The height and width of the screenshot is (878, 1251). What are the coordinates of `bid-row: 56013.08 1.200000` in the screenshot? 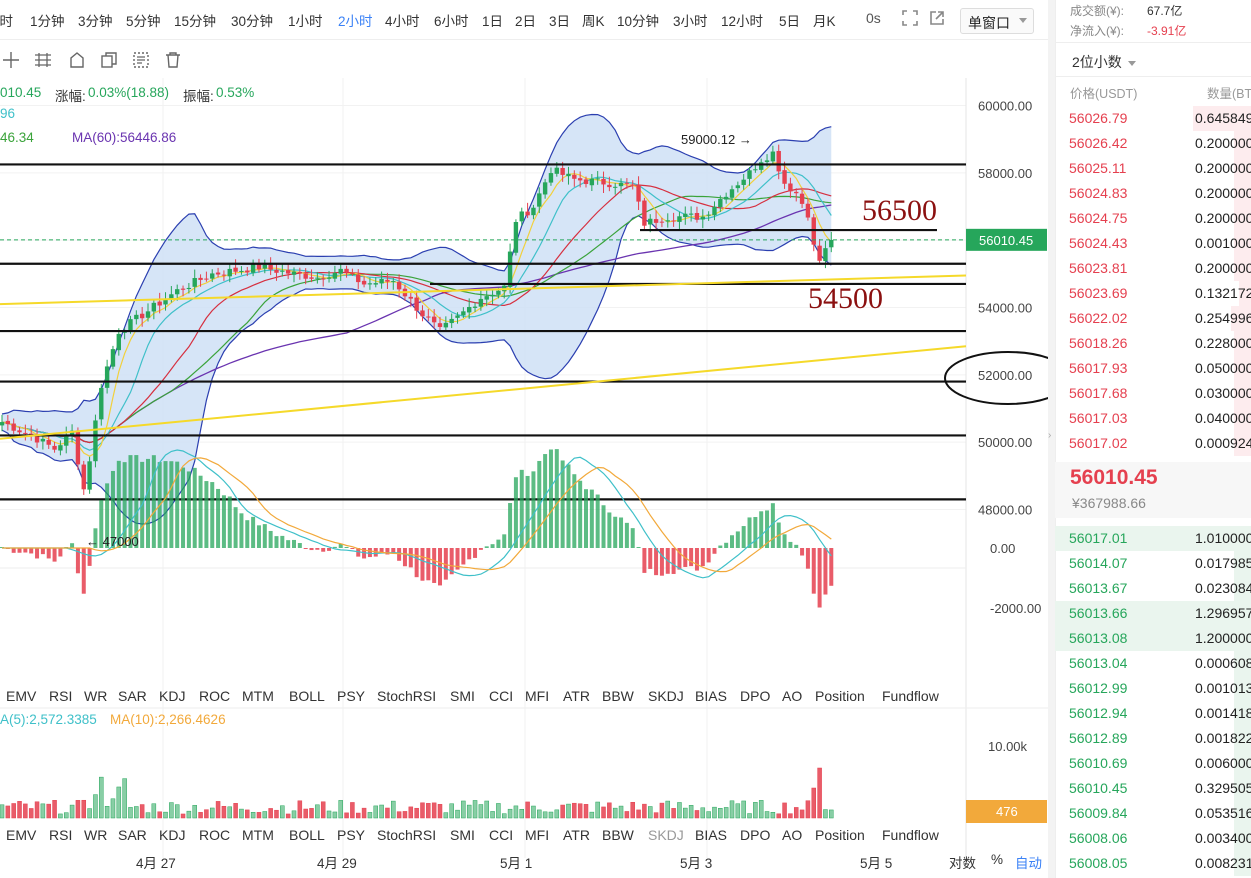 It's located at (1153, 638).